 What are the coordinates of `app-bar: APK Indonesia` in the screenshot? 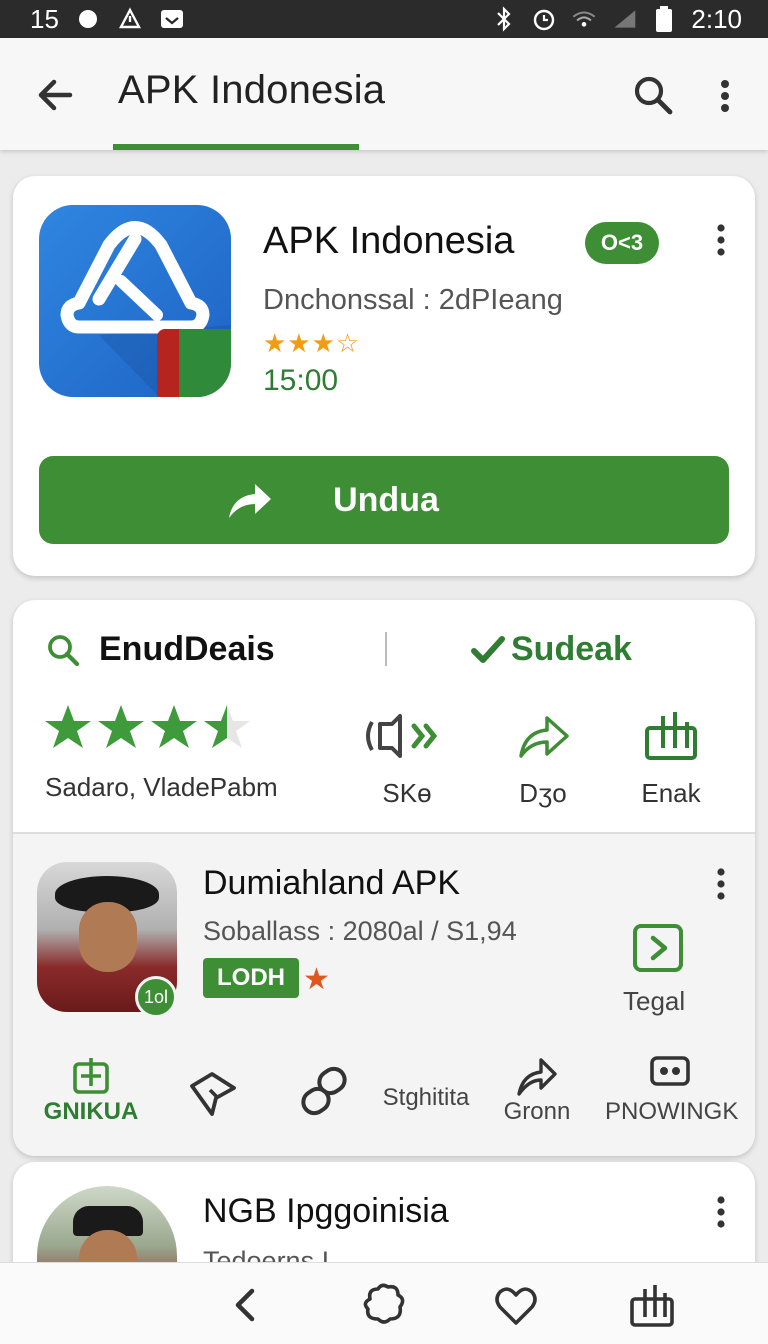 It's located at (384, 94).